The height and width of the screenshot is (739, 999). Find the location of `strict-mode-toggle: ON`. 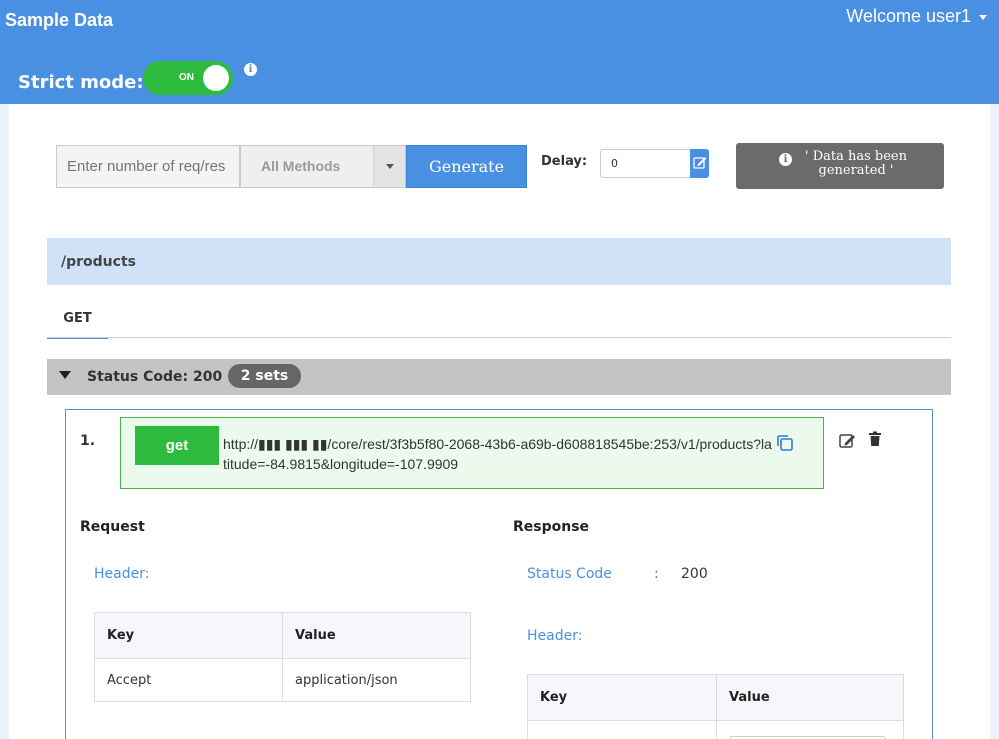

strict-mode-toggle: ON is located at coordinates (188, 78).